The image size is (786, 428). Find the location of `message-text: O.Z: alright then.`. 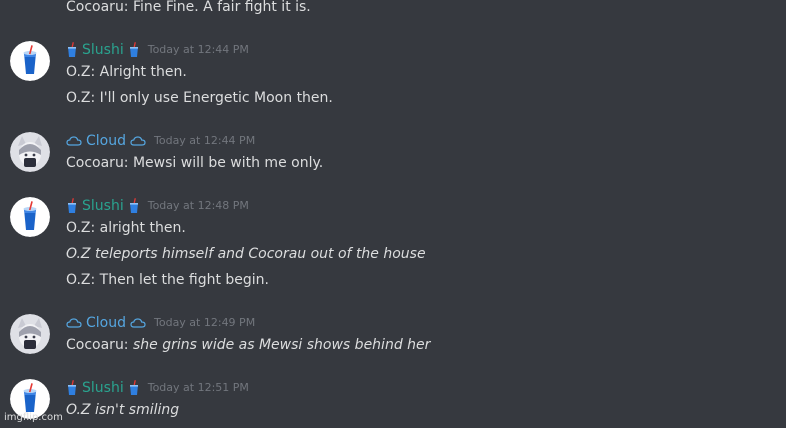

message-text: O.Z: alright then. is located at coordinates (126, 228).